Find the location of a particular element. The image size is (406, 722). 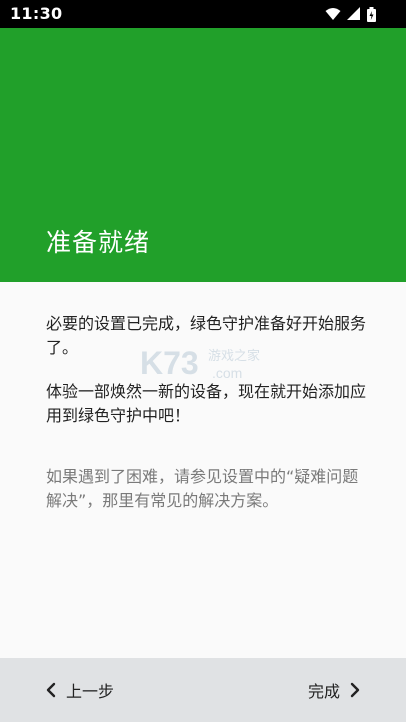

page-title: 准备就绪 is located at coordinates (98, 242).